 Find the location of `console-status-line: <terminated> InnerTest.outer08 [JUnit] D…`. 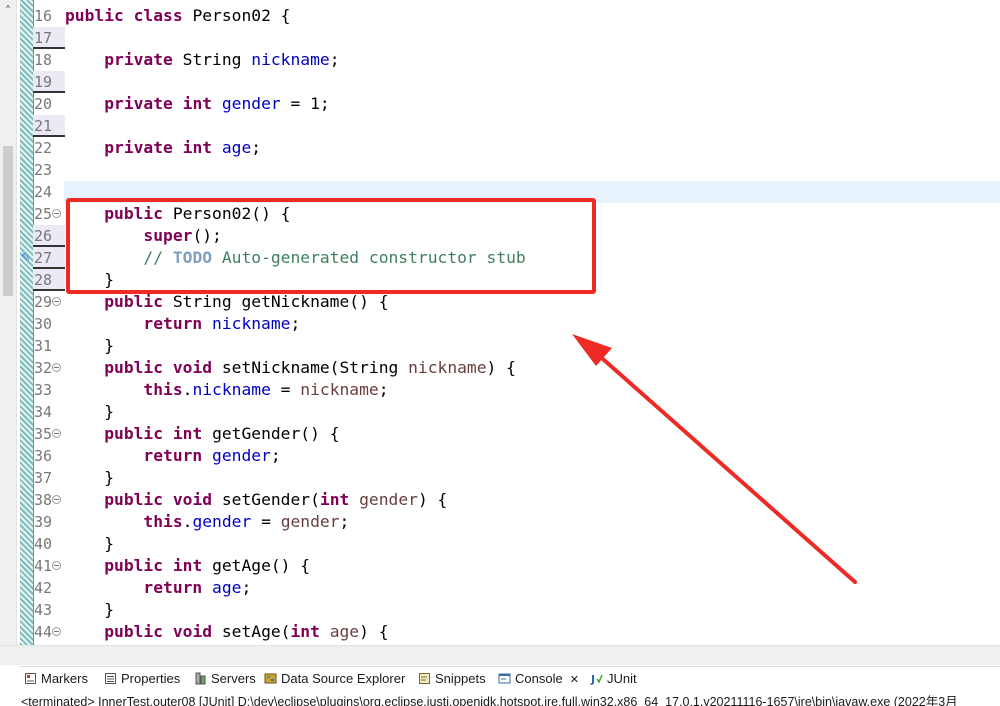

console-status-line: <terminated> InnerTest.outer08 [JUnit] D… is located at coordinates (500, 698).